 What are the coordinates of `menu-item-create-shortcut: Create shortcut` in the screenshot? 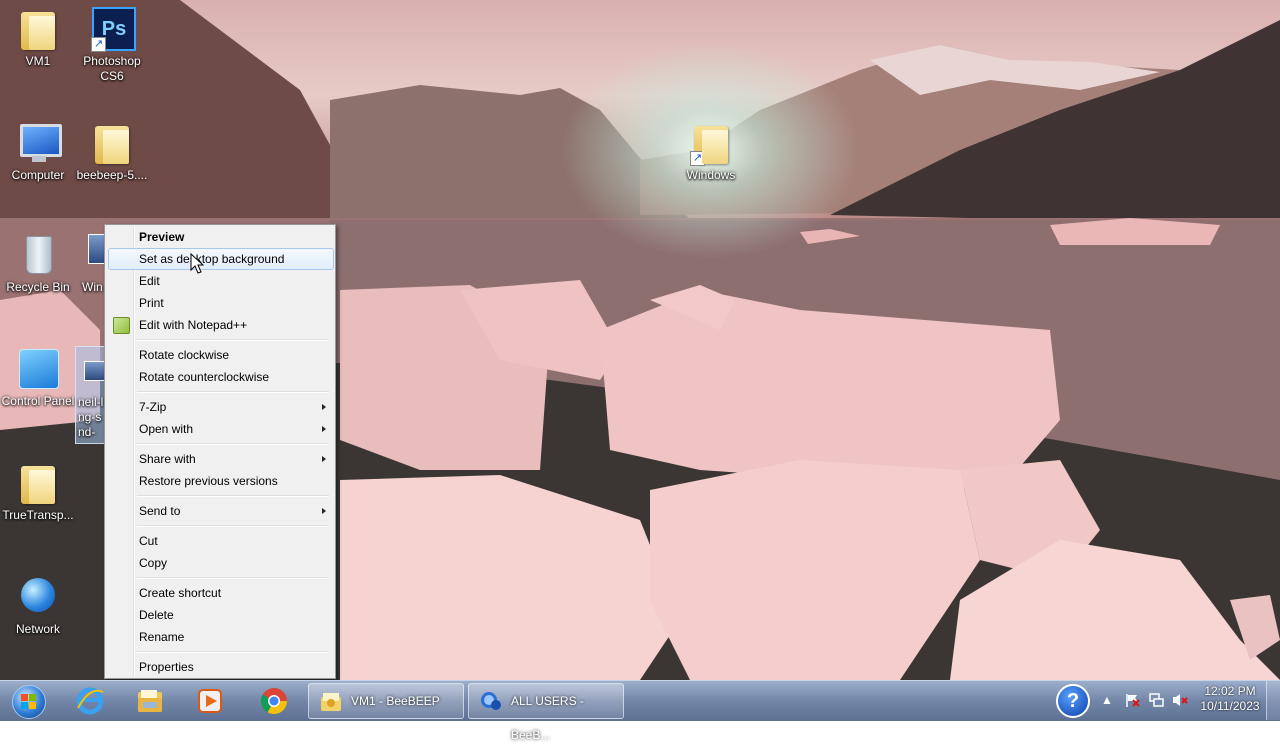 It's located at (221, 593).